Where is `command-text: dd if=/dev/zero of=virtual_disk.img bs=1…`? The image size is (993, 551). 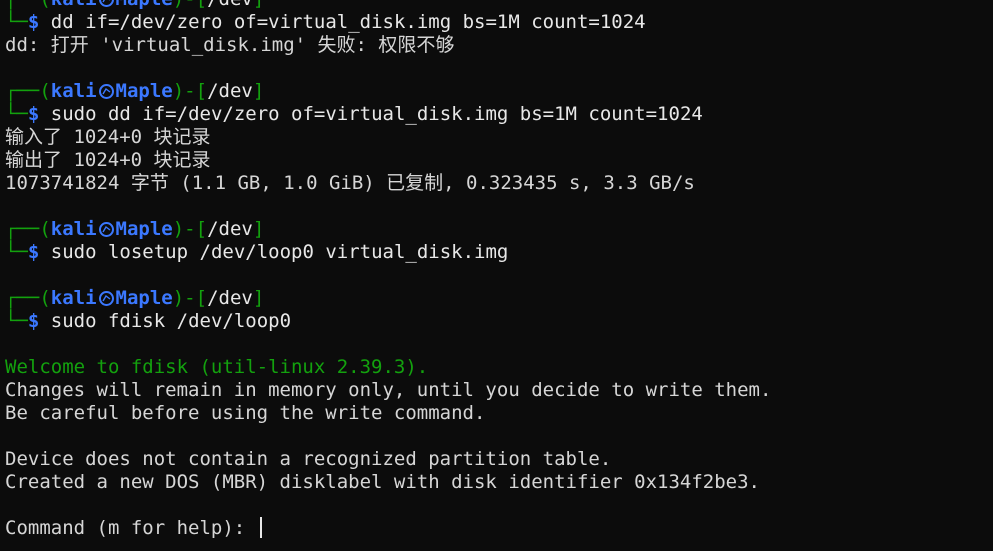 command-text: dd if=/dev/zero of=virtual_disk.img bs=1… is located at coordinates (348, 22).